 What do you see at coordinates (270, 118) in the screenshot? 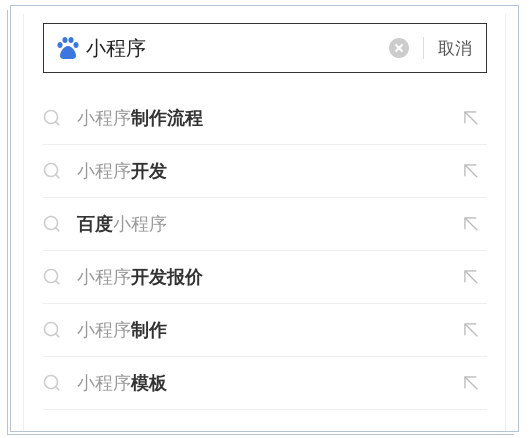
I see `suggestion-text: 小程序制作流程` at bounding box center [270, 118].